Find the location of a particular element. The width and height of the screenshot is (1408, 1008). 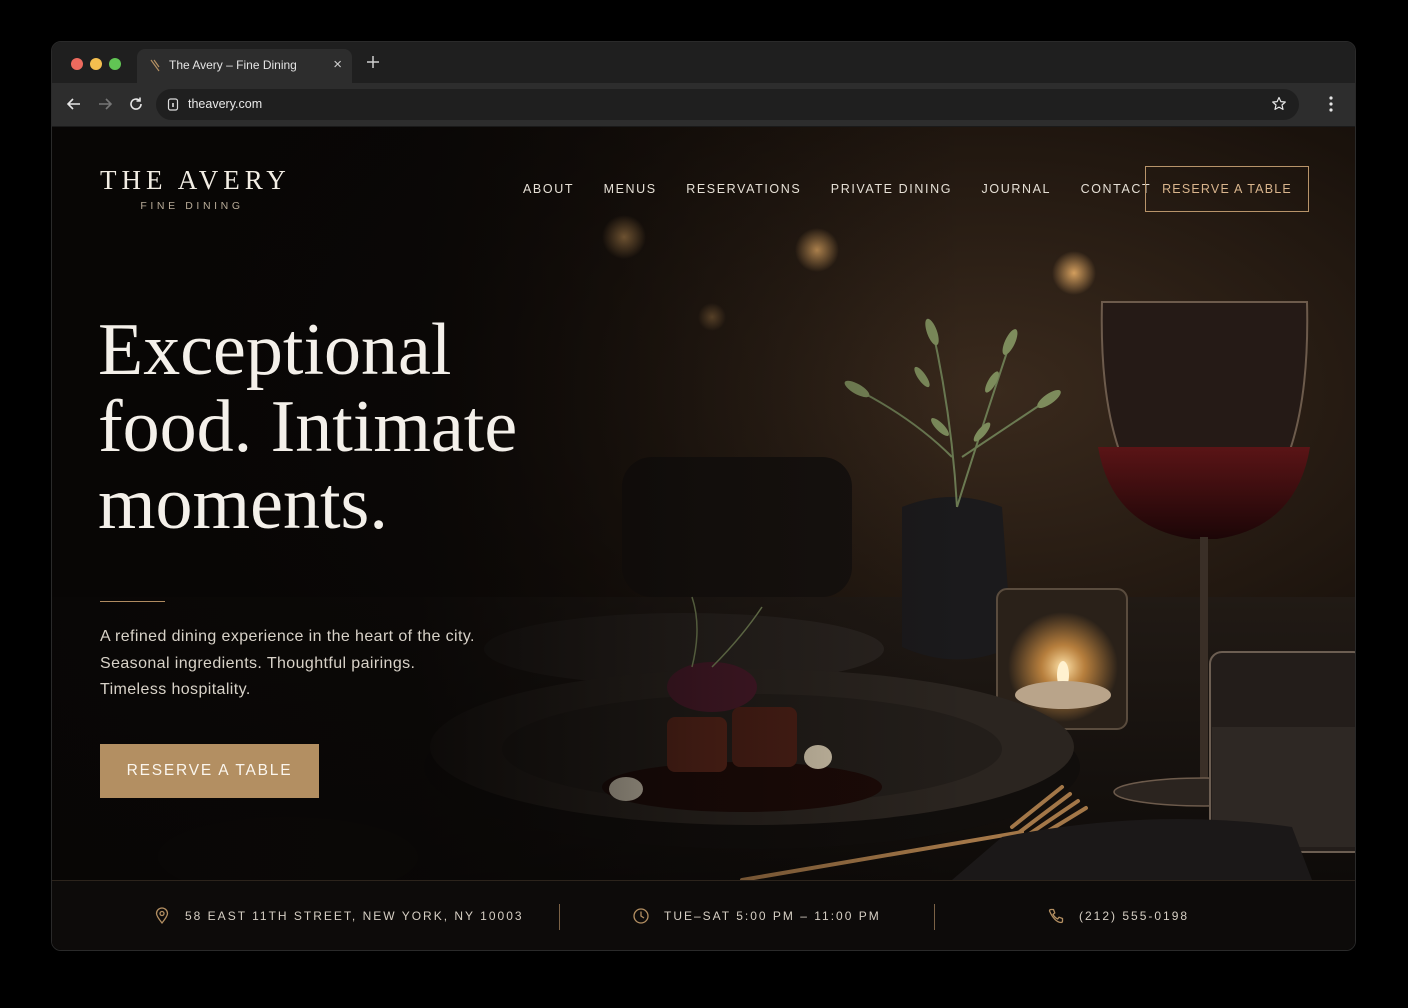

close-window-button is located at coordinates (77, 64).